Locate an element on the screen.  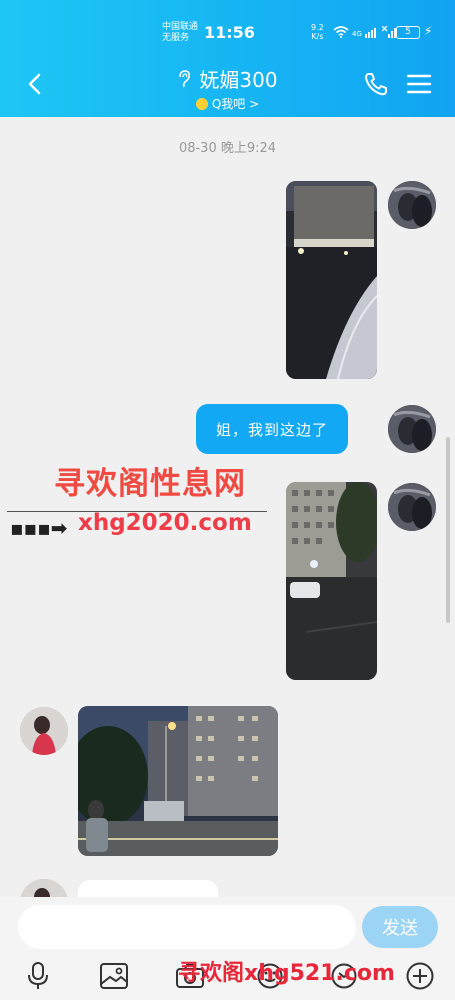
battery-icon: 5 is located at coordinates (408, 32).